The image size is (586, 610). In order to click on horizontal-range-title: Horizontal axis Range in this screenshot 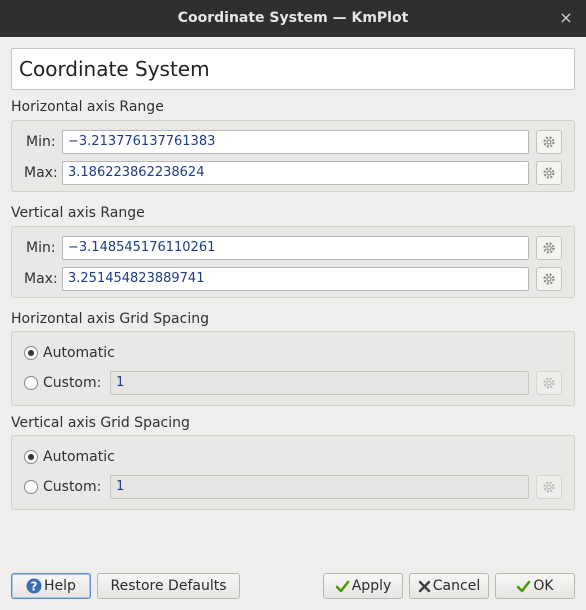, I will do `click(87, 107)`.